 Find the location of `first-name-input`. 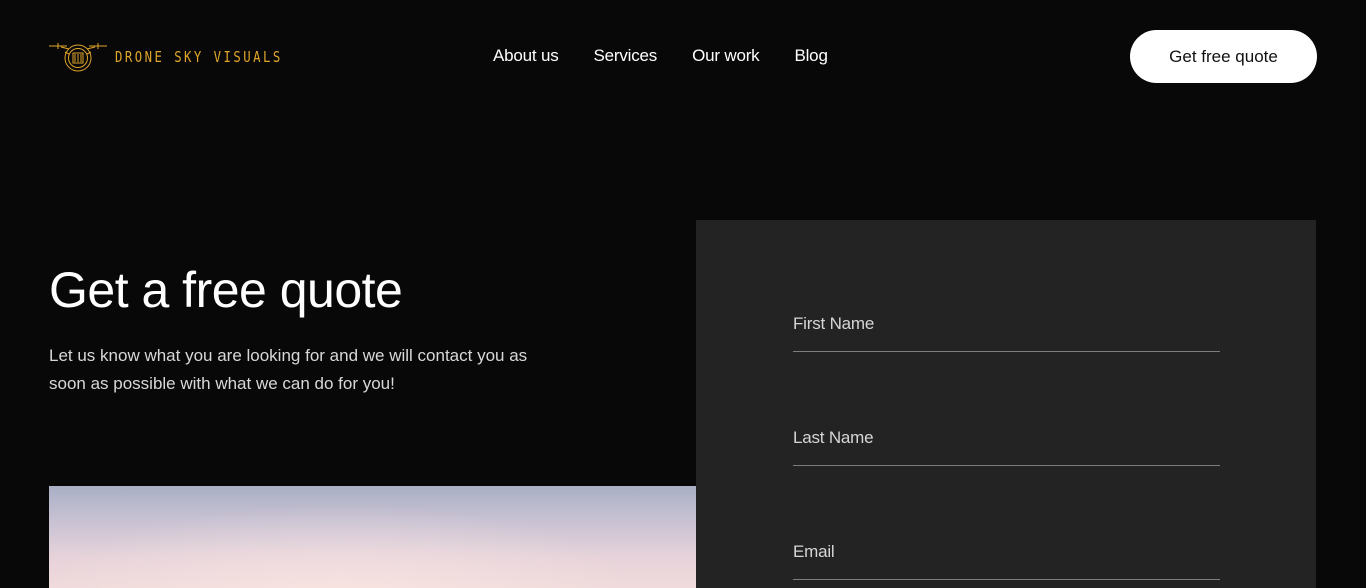

first-name-input is located at coordinates (1006, 345).